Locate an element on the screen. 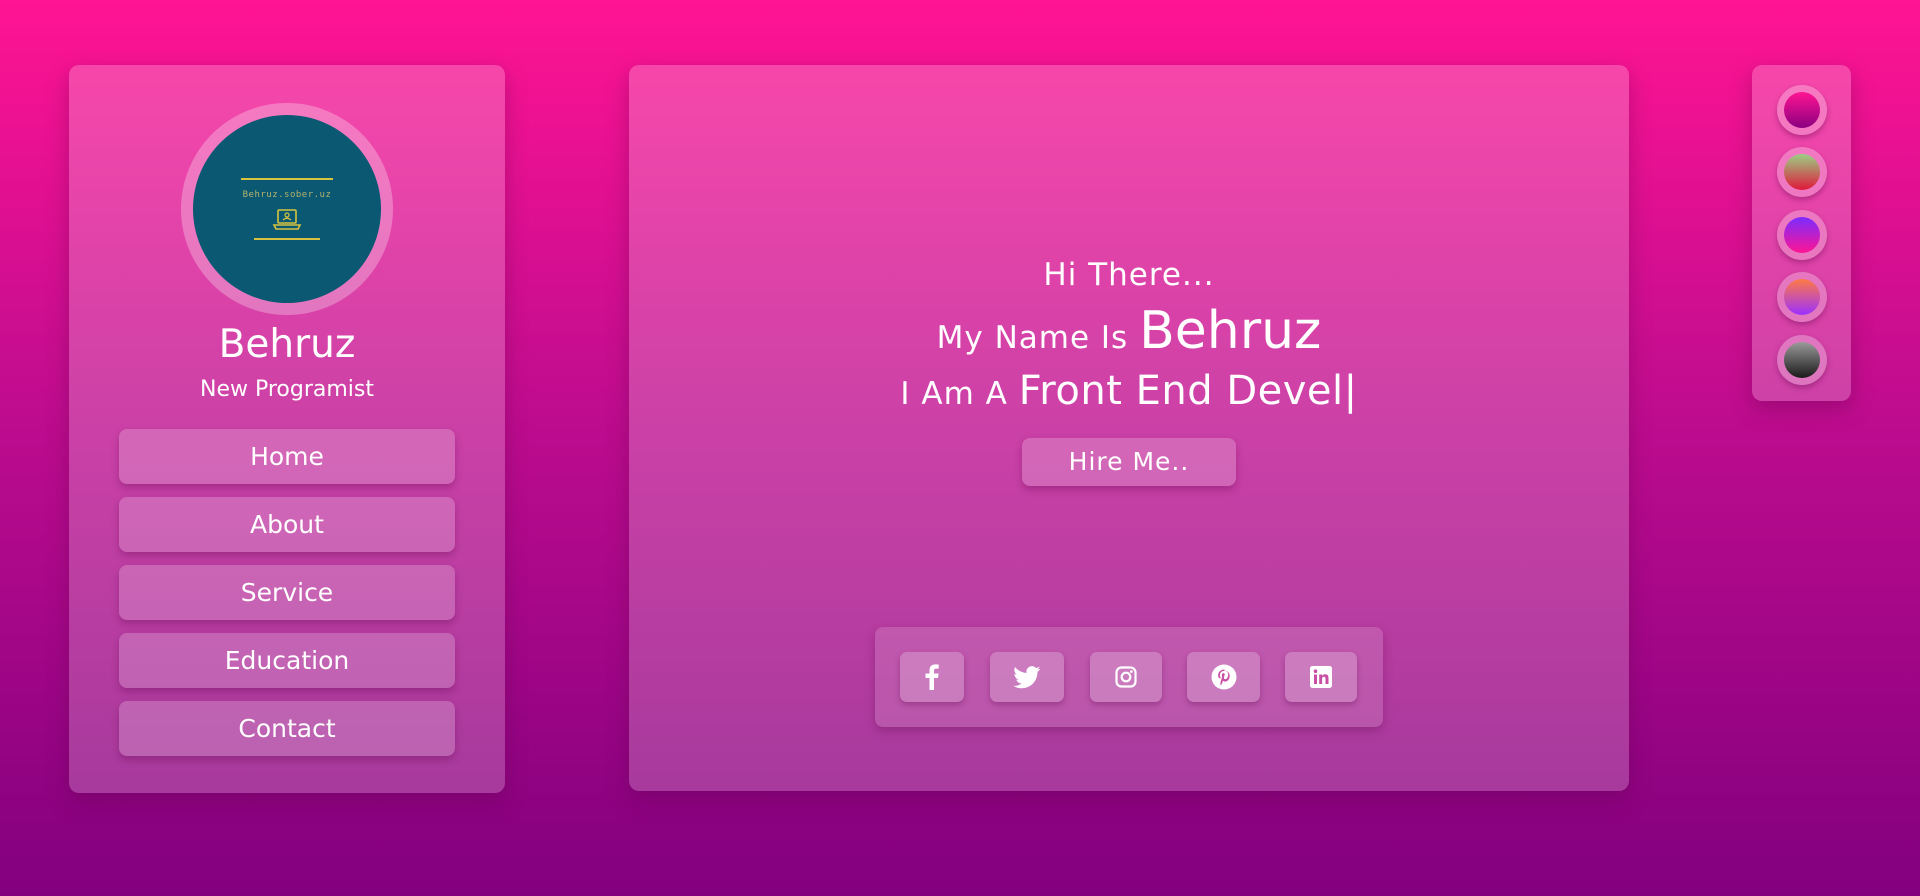 This screenshot has height=896, width=1920. main-nav: Home About Service Education Contact is located at coordinates (287, 599).